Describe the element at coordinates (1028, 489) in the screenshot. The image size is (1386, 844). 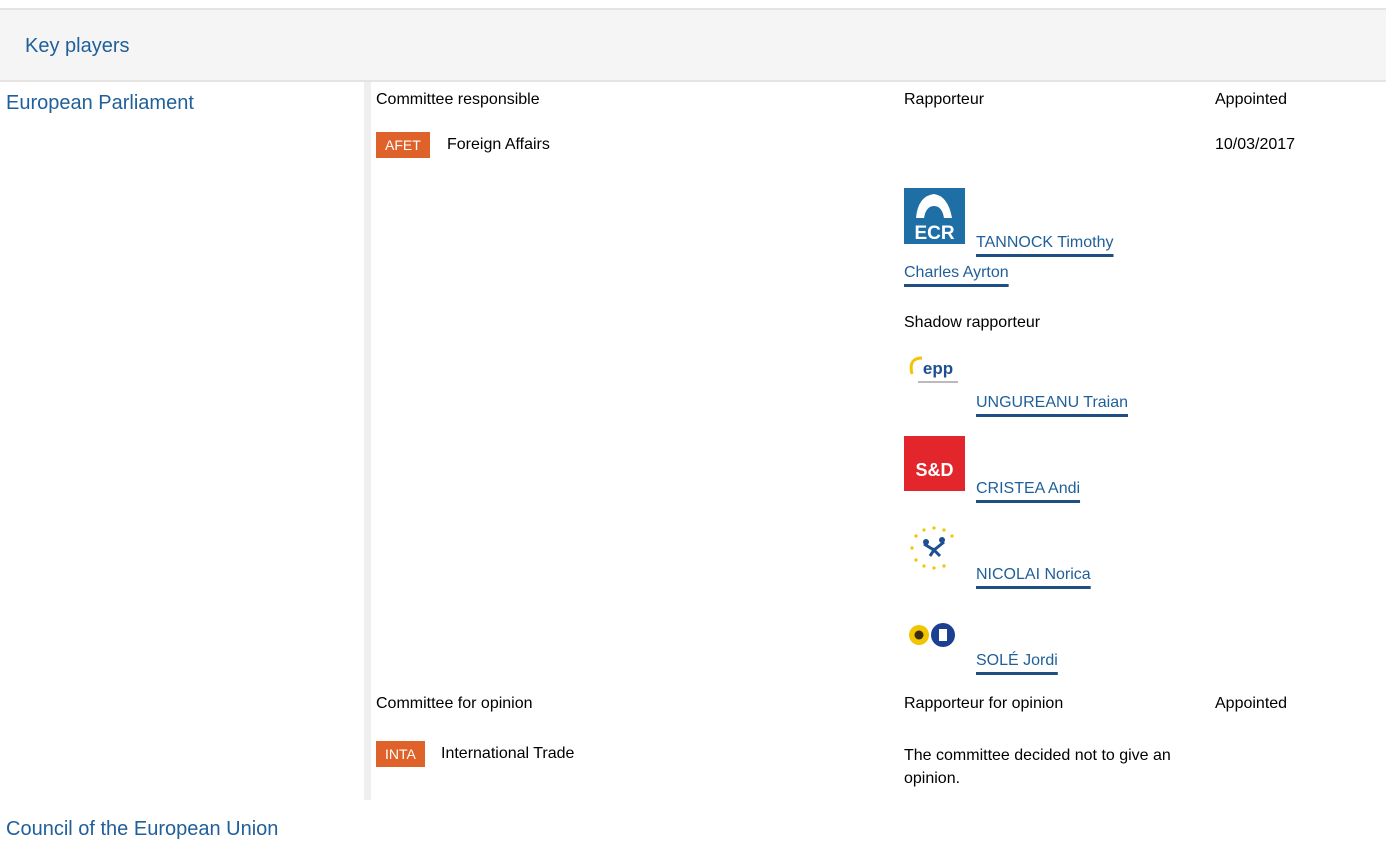
I see `shadow-name-cristea: CRISTEA Andi` at that location.